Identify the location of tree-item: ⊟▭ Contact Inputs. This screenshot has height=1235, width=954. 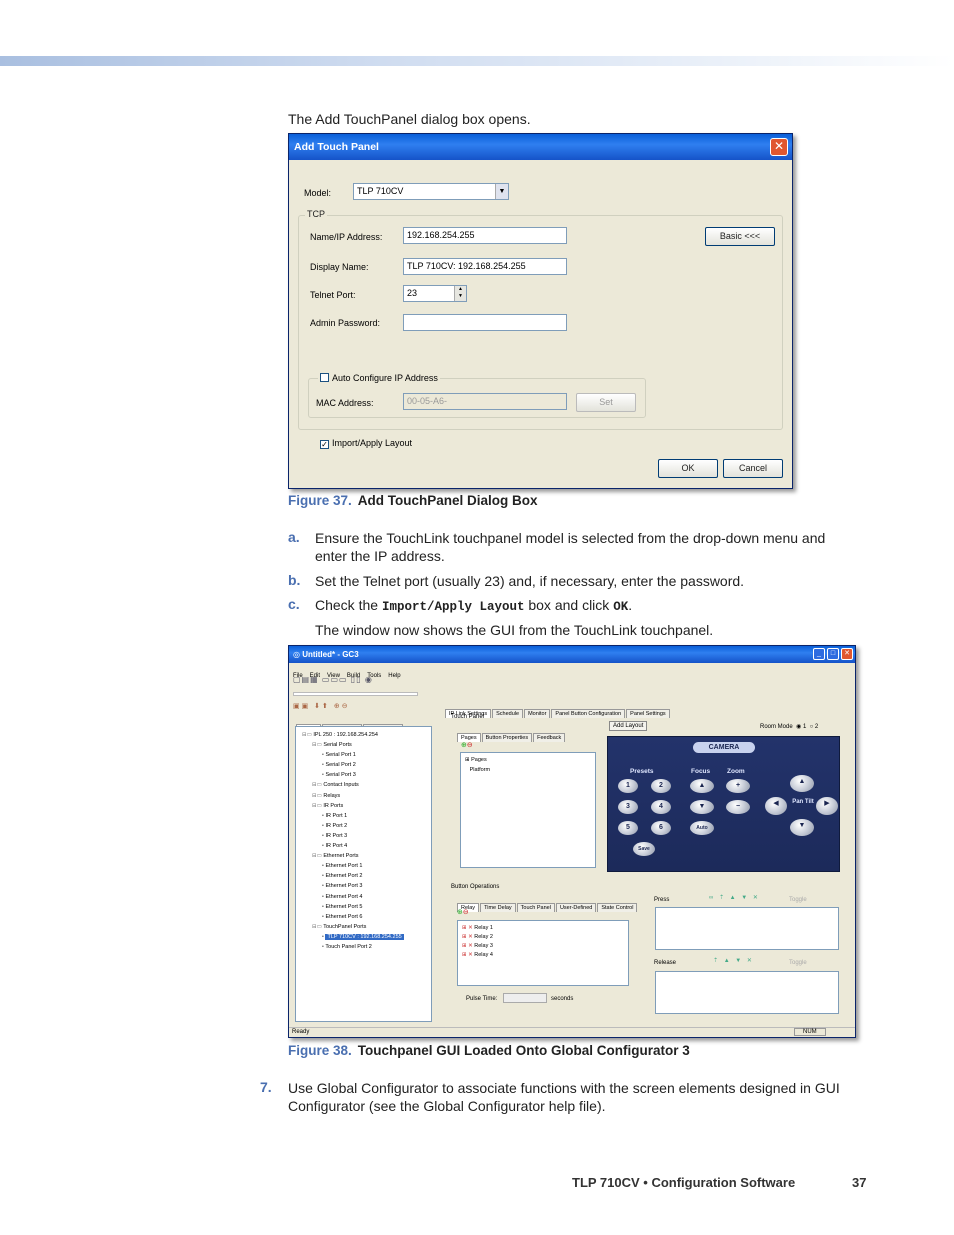
(366, 785).